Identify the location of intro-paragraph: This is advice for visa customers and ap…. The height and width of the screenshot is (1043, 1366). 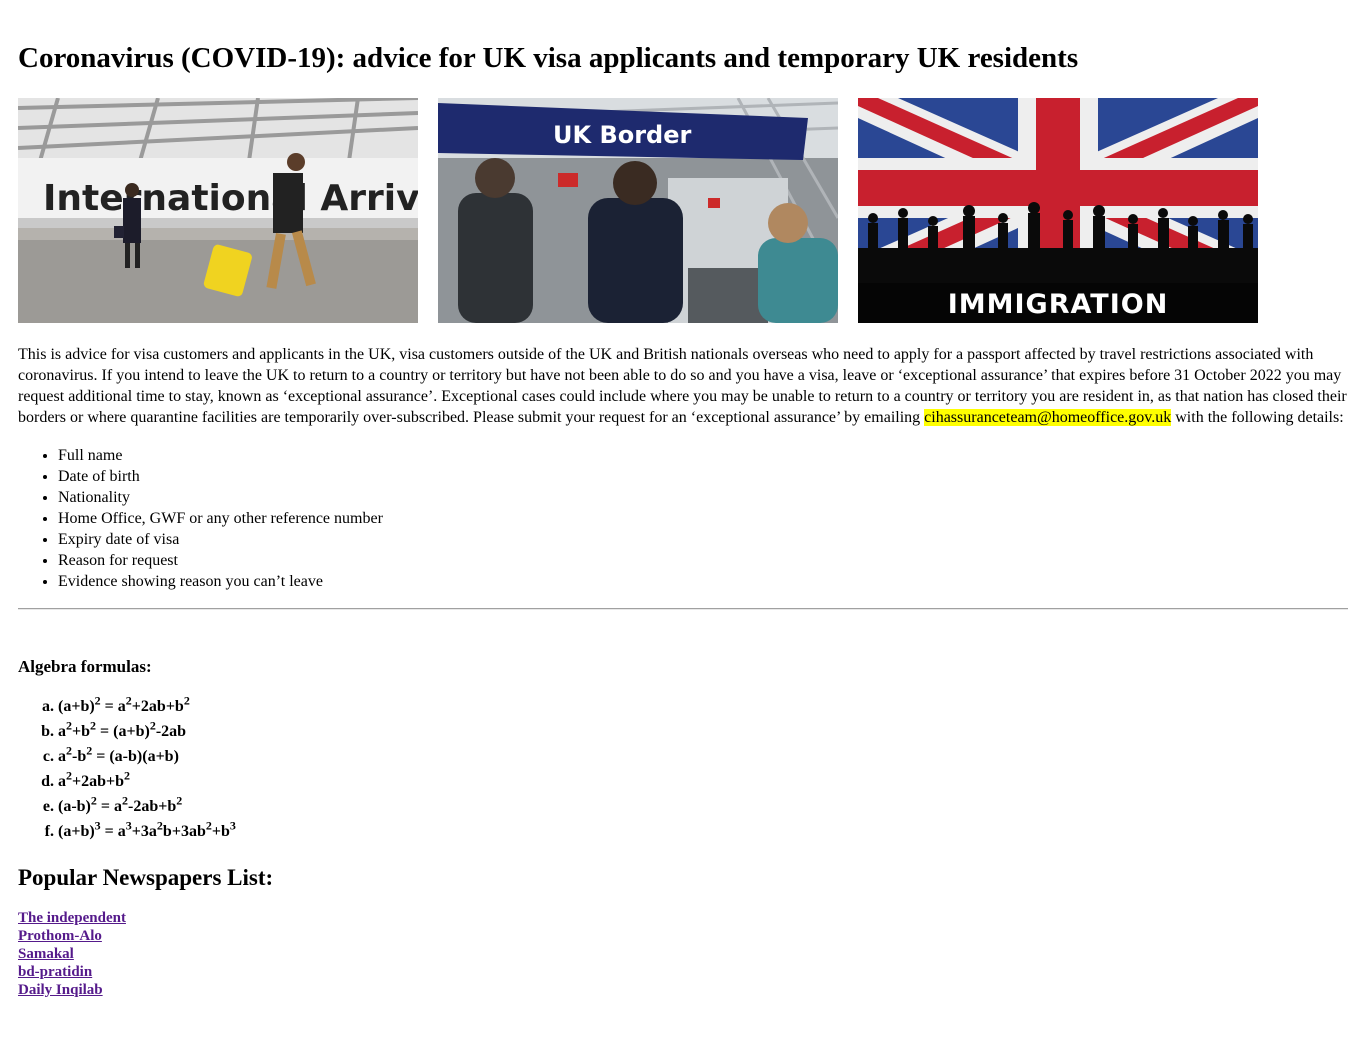
(683, 386).